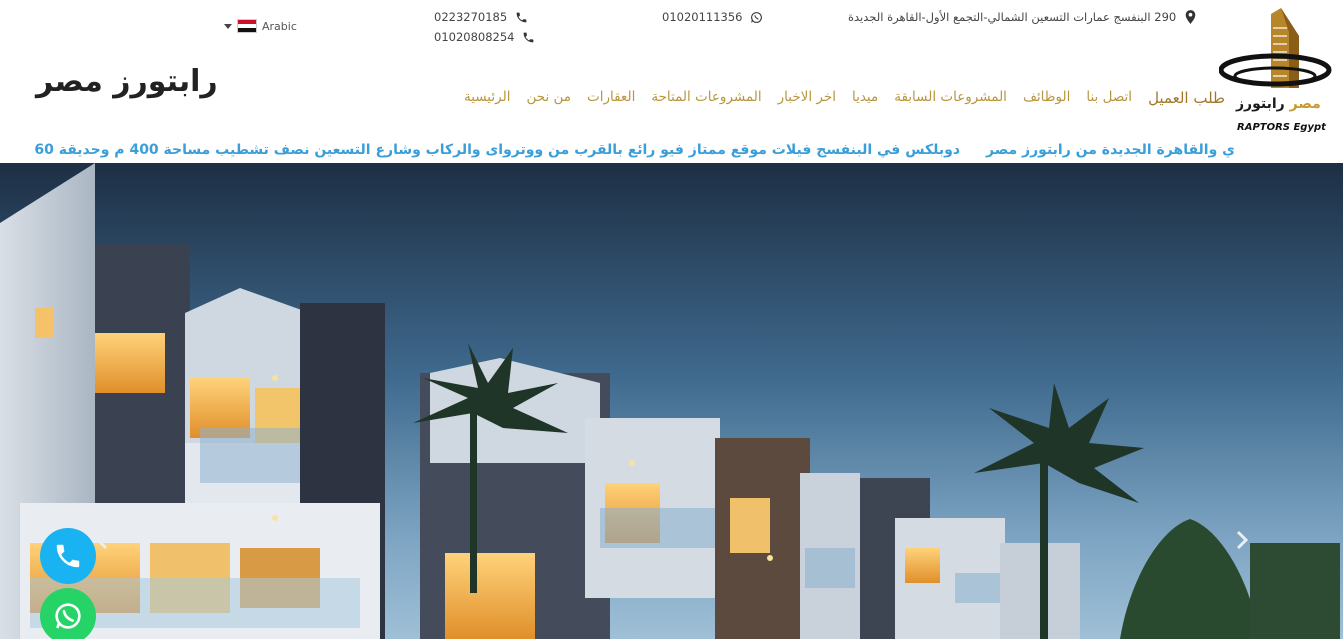 Image resolution: width=1343 pixels, height=639 pixels. I want to click on nav-jobs: الوظائف, so click(1046, 98).